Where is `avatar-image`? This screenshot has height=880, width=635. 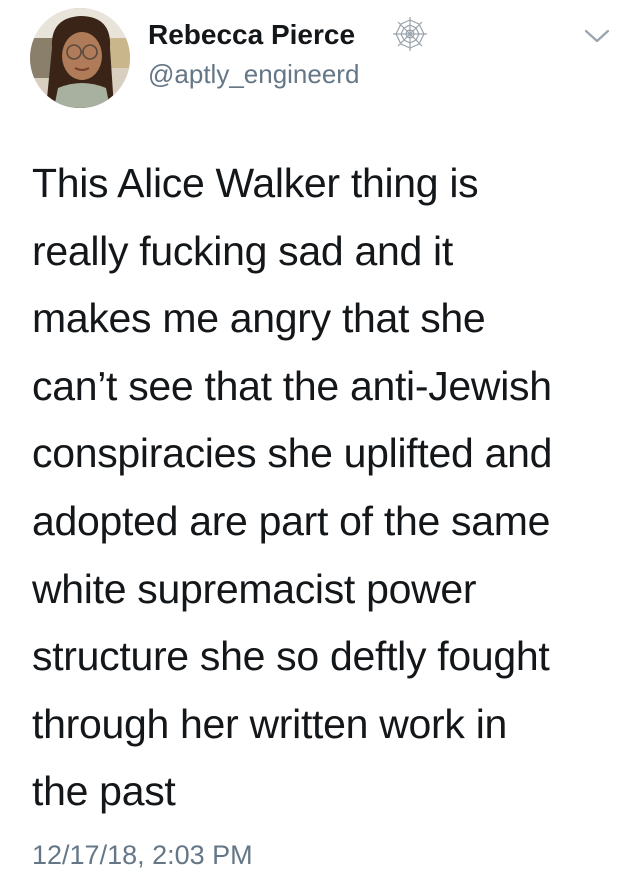 avatar-image is located at coordinates (80, 58).